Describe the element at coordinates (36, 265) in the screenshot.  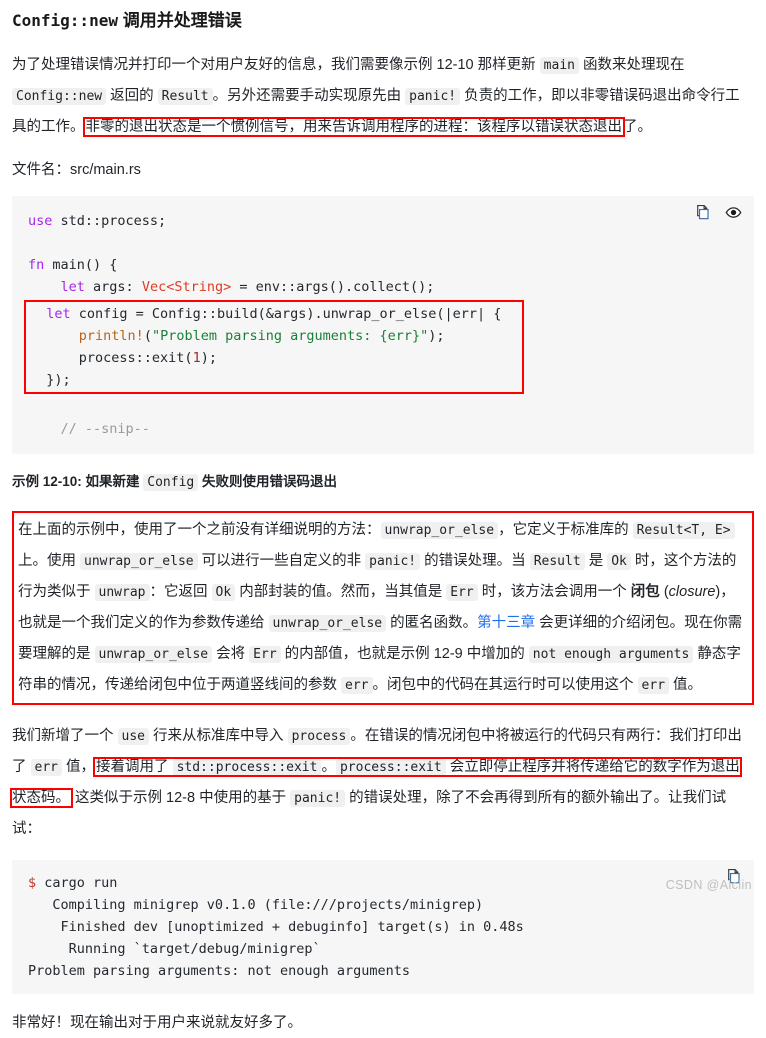
I see `code-keyword-fn: fn` at that location.